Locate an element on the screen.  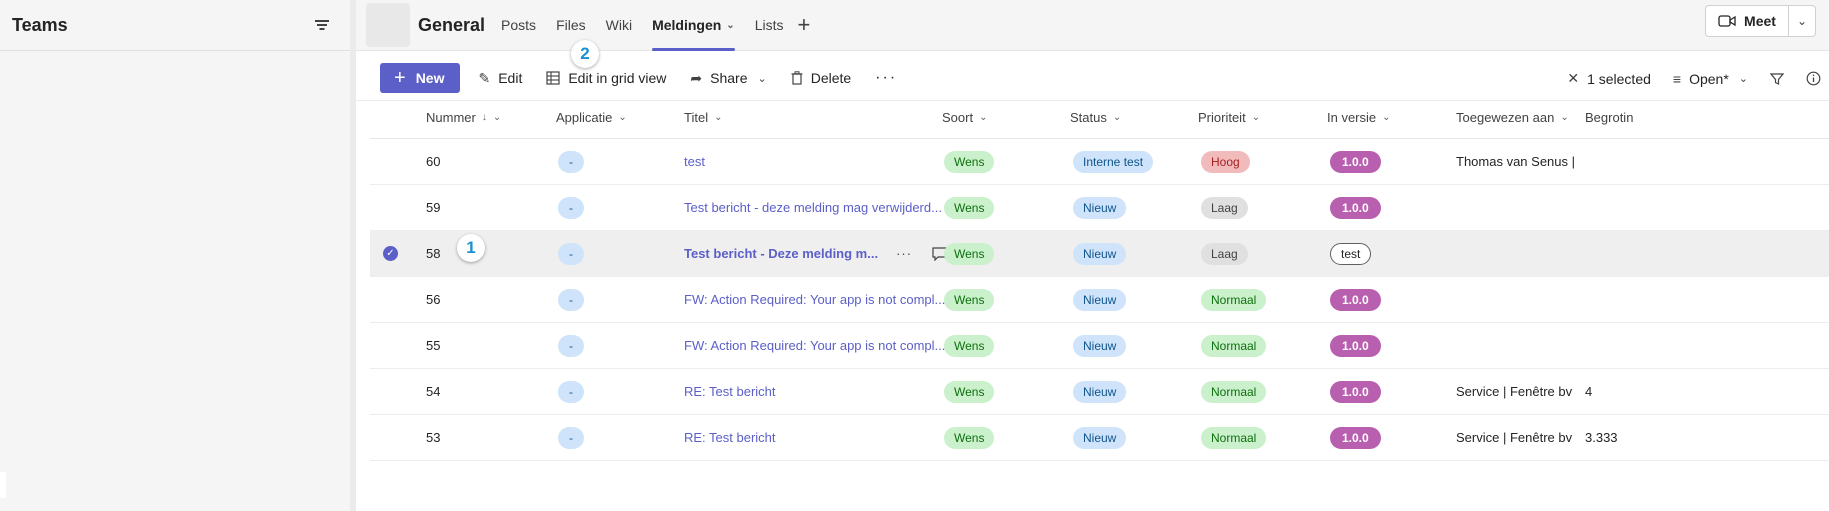
filter-button is located at coordinates (1777, 79).